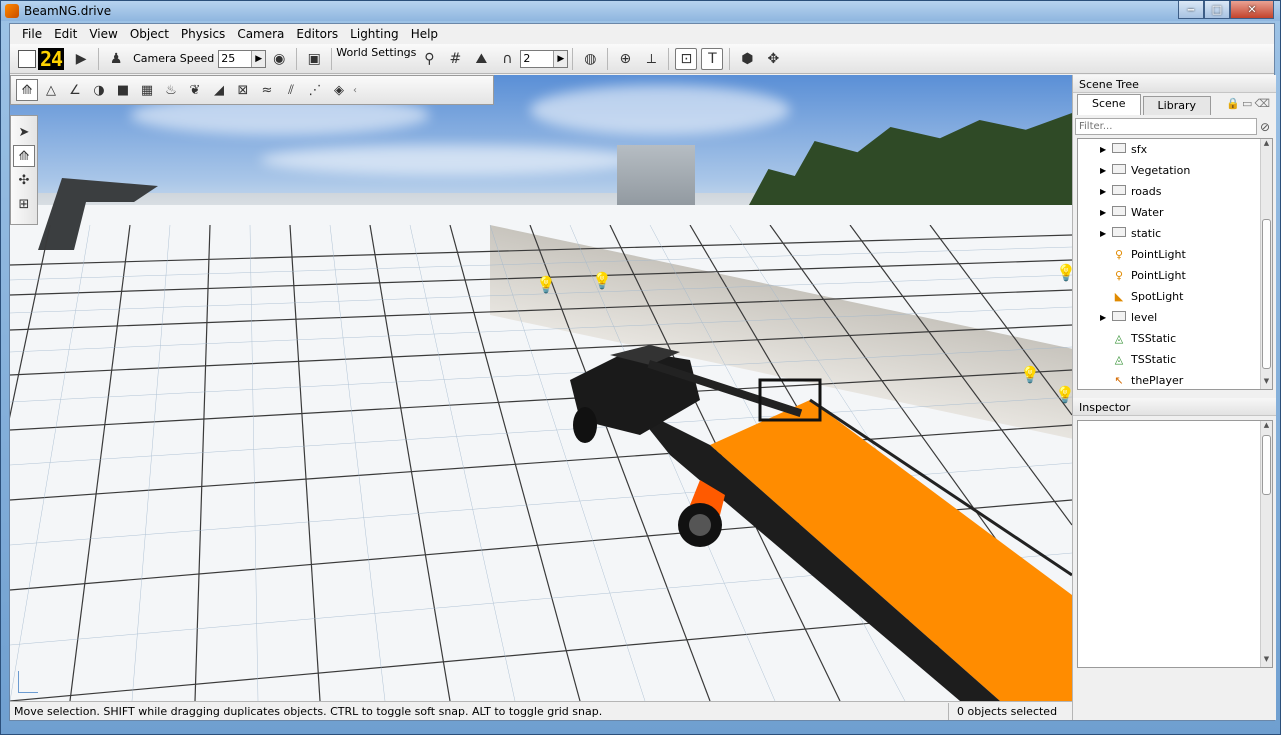 This screenshot has width=1281, height=735. What do you see at coordinates (1175, 170) in the screenshot?
I see `tree-item-vegetation: ▶ Vegetation` at bounding box center [1175, 170].